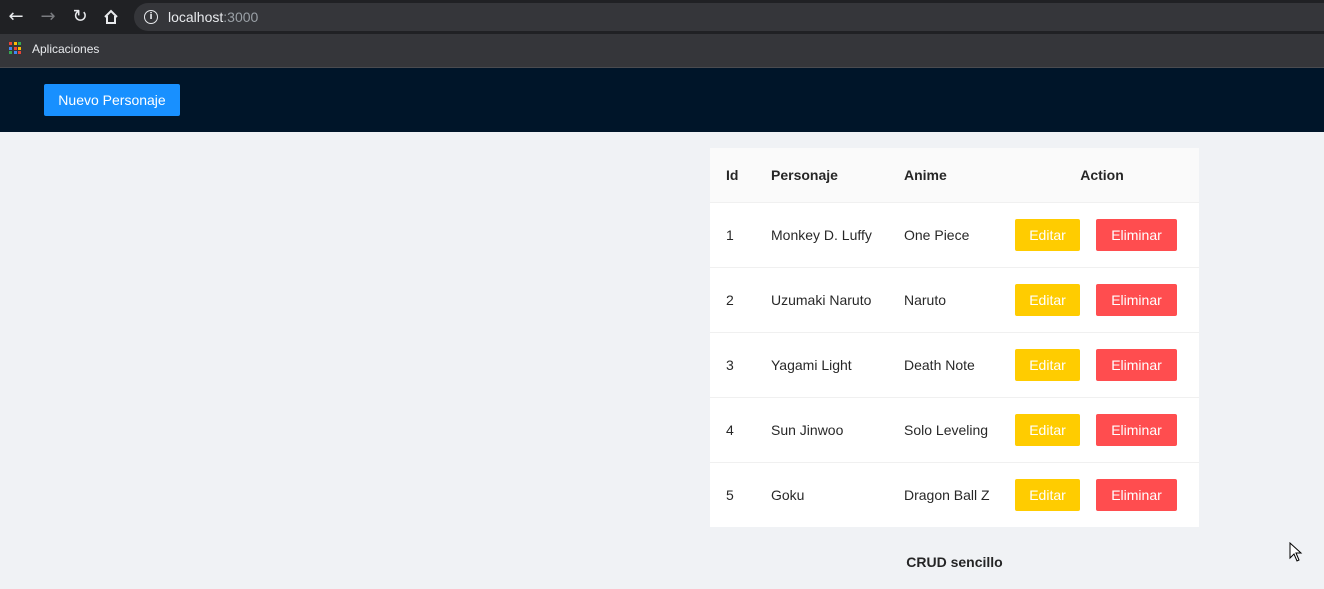 This screenshot has height=589, width=1324. Describe the element at coordinates (821, 175) in the screenshot. I see `column-header-personaje: Personaje` at that location.